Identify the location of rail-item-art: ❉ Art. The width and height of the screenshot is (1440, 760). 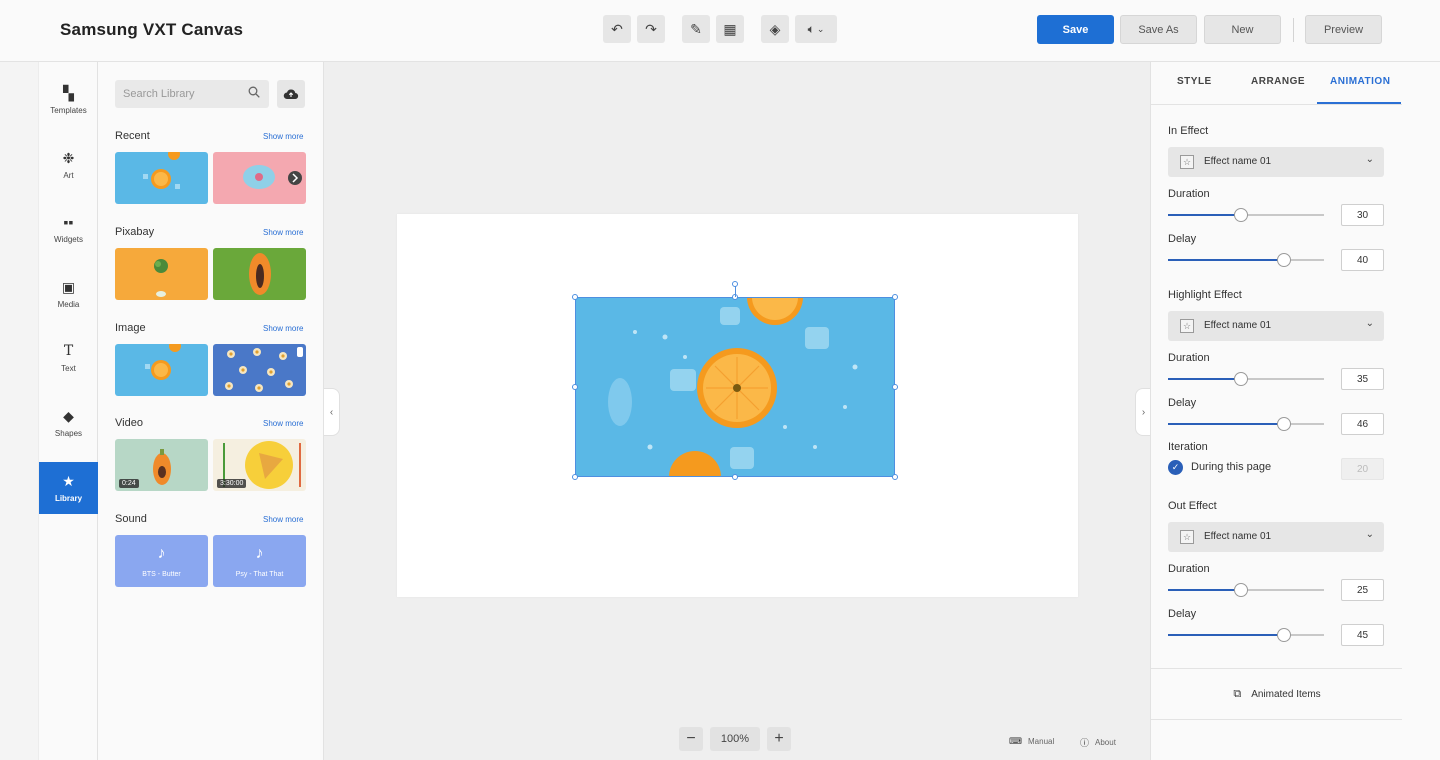
(68, 165).